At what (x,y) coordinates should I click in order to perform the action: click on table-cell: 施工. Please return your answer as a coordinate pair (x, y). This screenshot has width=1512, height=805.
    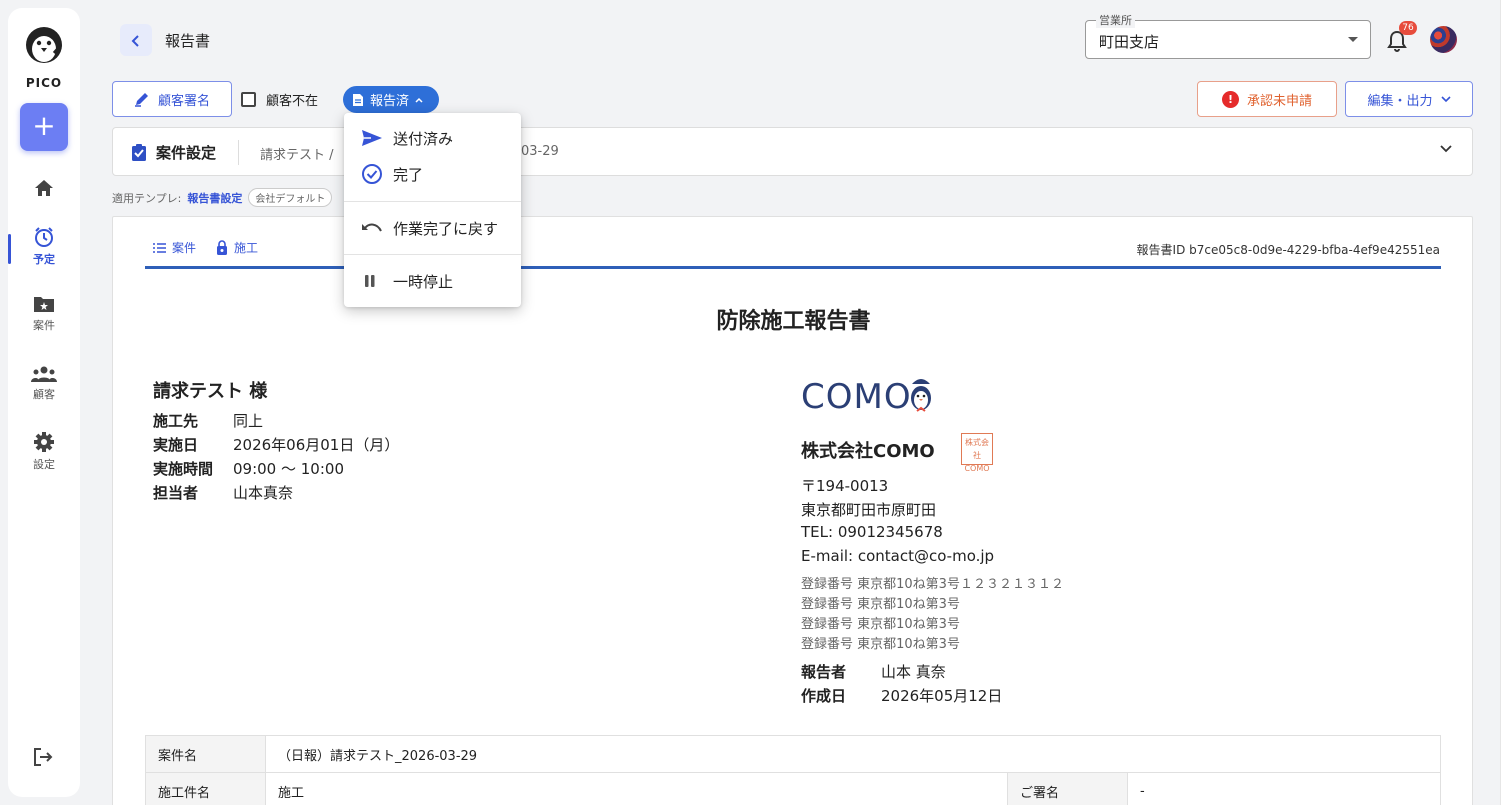
    Looking at the image, I should click on (636, 788).